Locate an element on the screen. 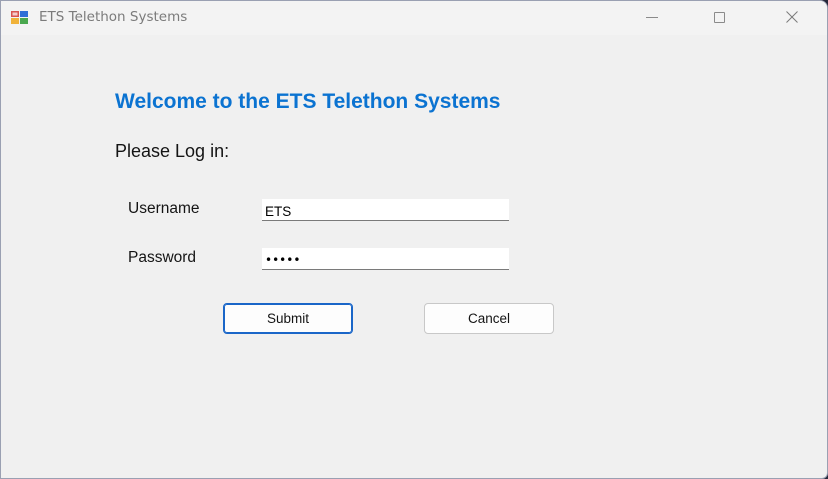  password-label: Password is located at coordinates (162, 257).